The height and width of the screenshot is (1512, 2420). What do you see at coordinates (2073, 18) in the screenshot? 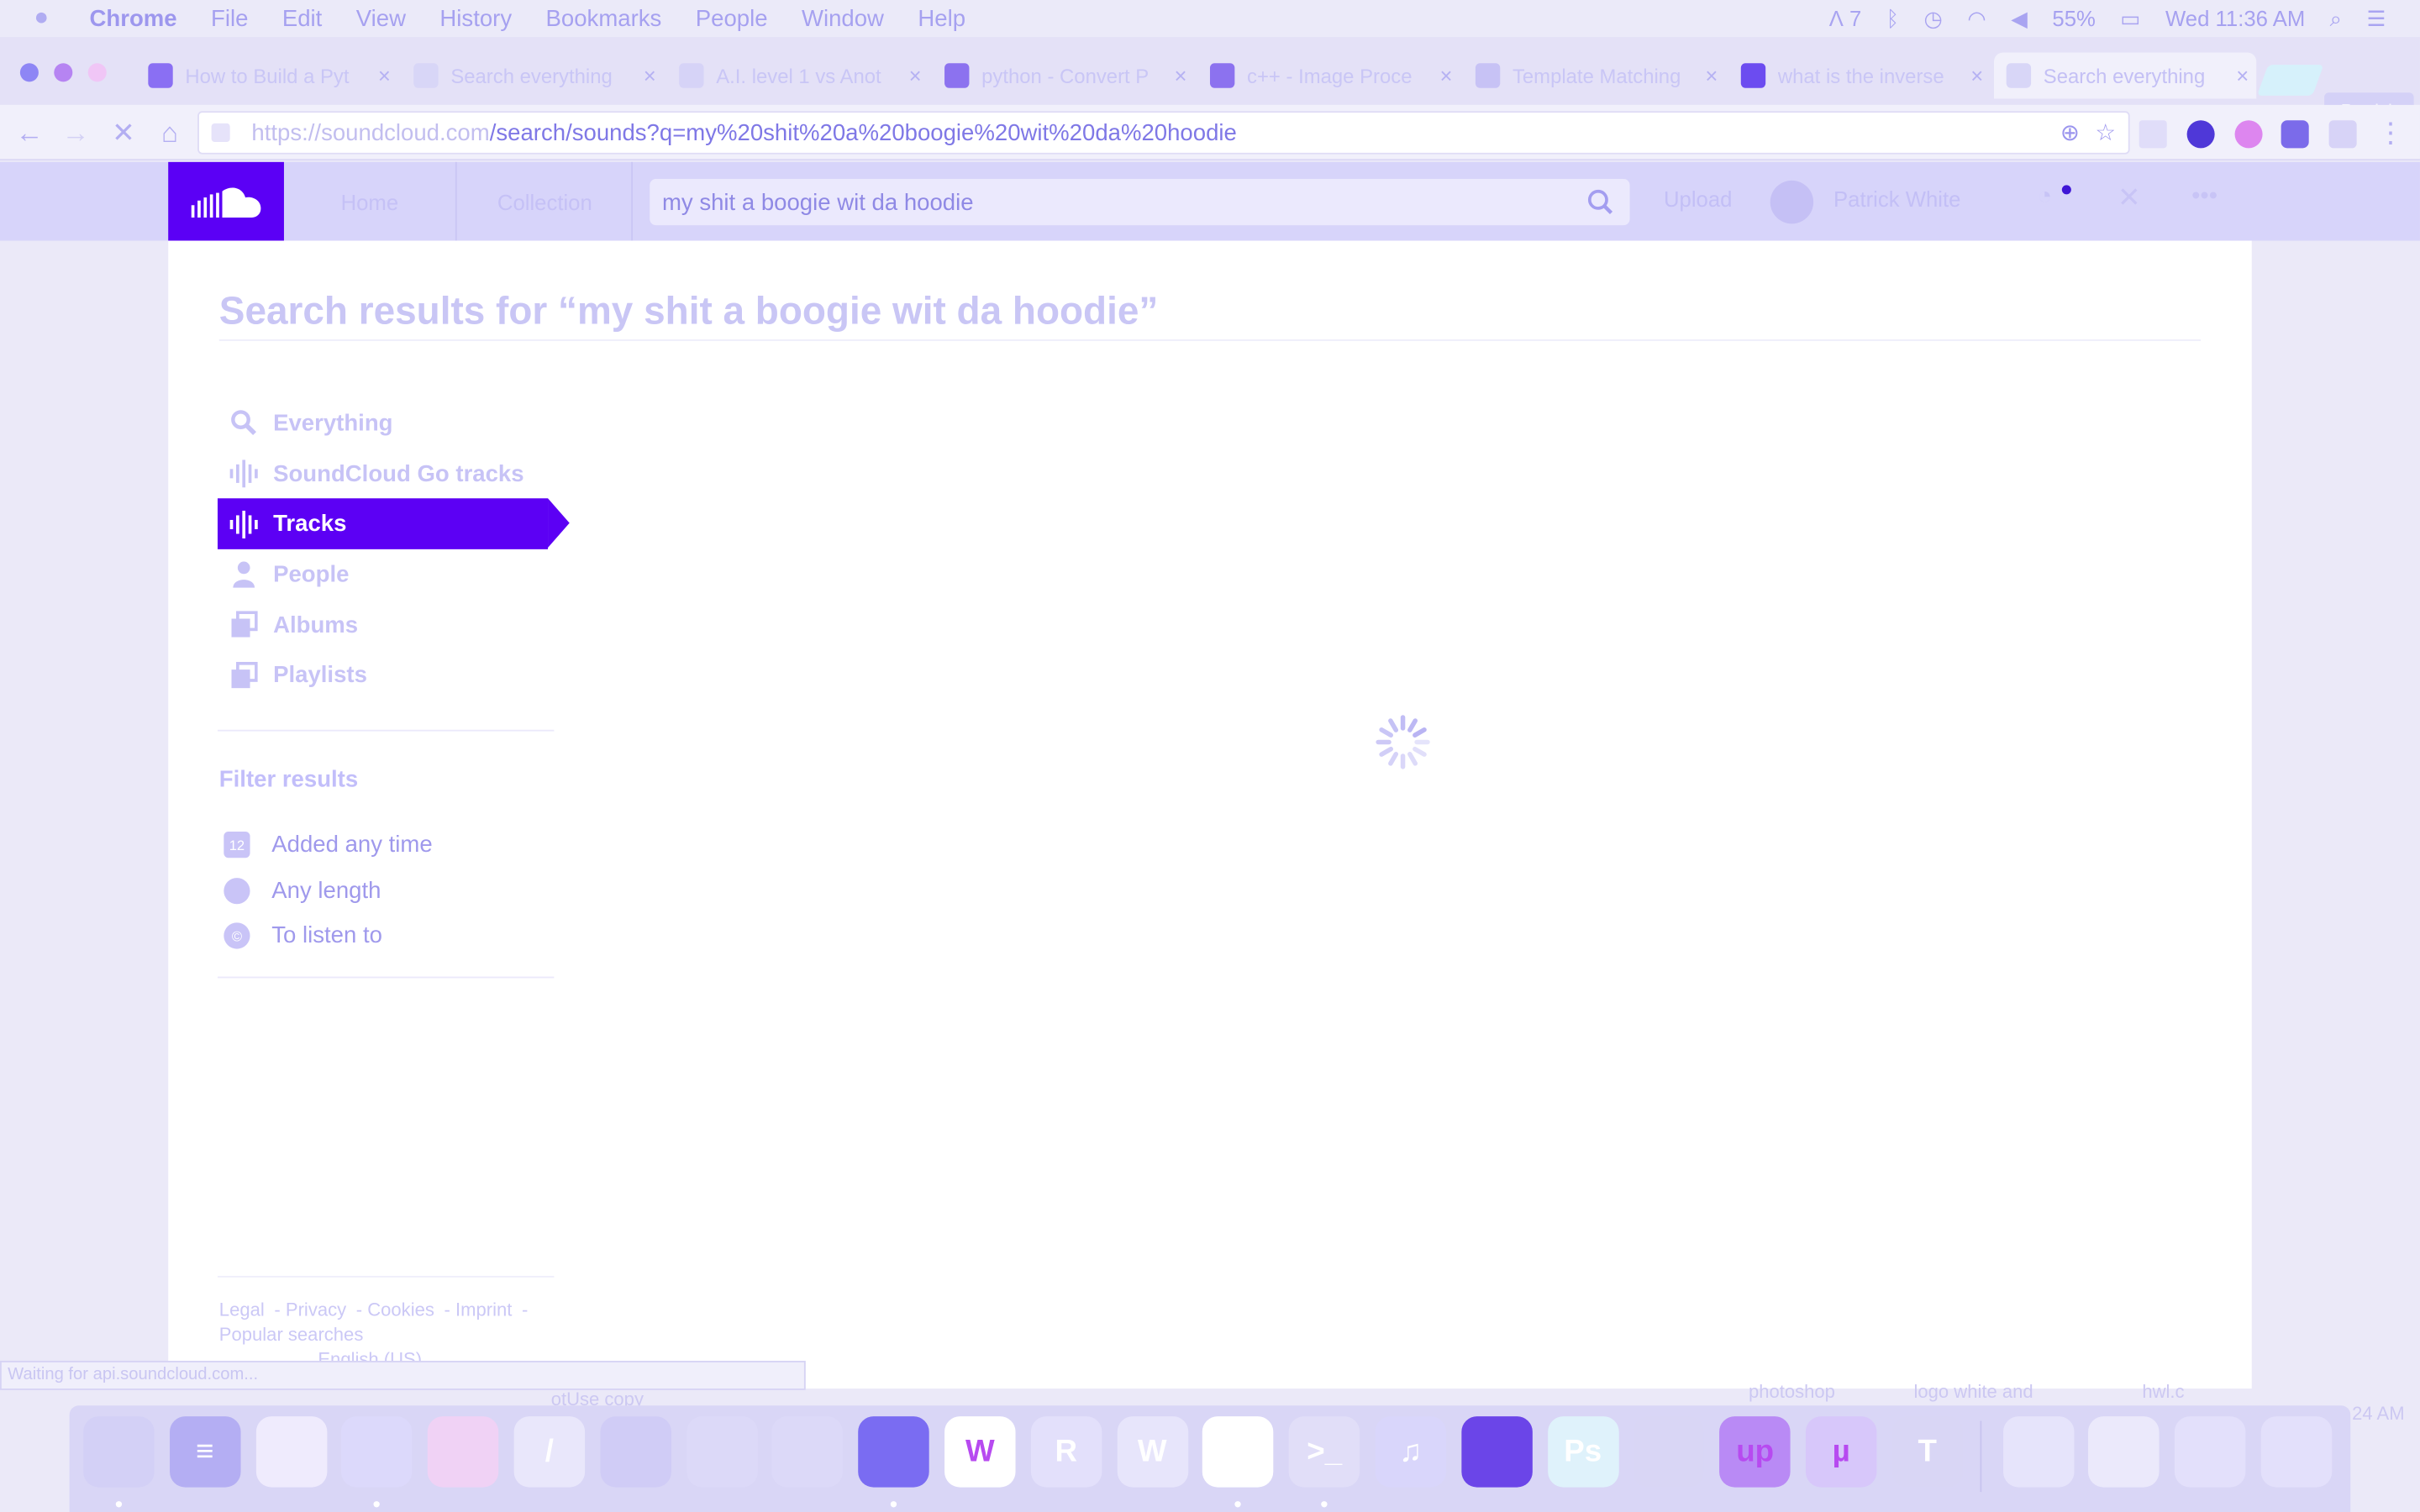
I see `battery-percent: 55%` at bounding box center [2073, 18].